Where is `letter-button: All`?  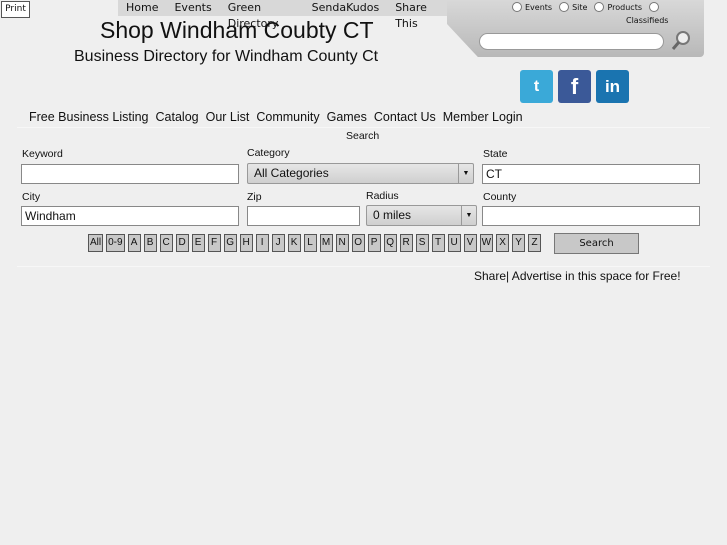
letter-button: All is located at coordinates (96, 243).